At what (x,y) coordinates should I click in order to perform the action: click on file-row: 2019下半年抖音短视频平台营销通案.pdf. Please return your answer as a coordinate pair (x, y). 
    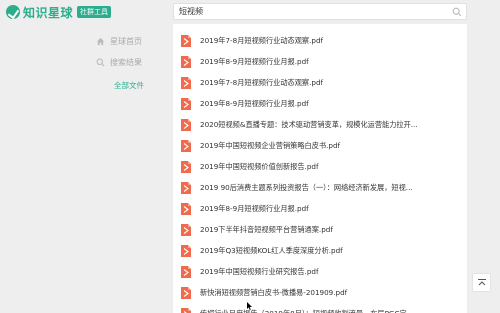
    Looking at the image, I should click on (320, 229).